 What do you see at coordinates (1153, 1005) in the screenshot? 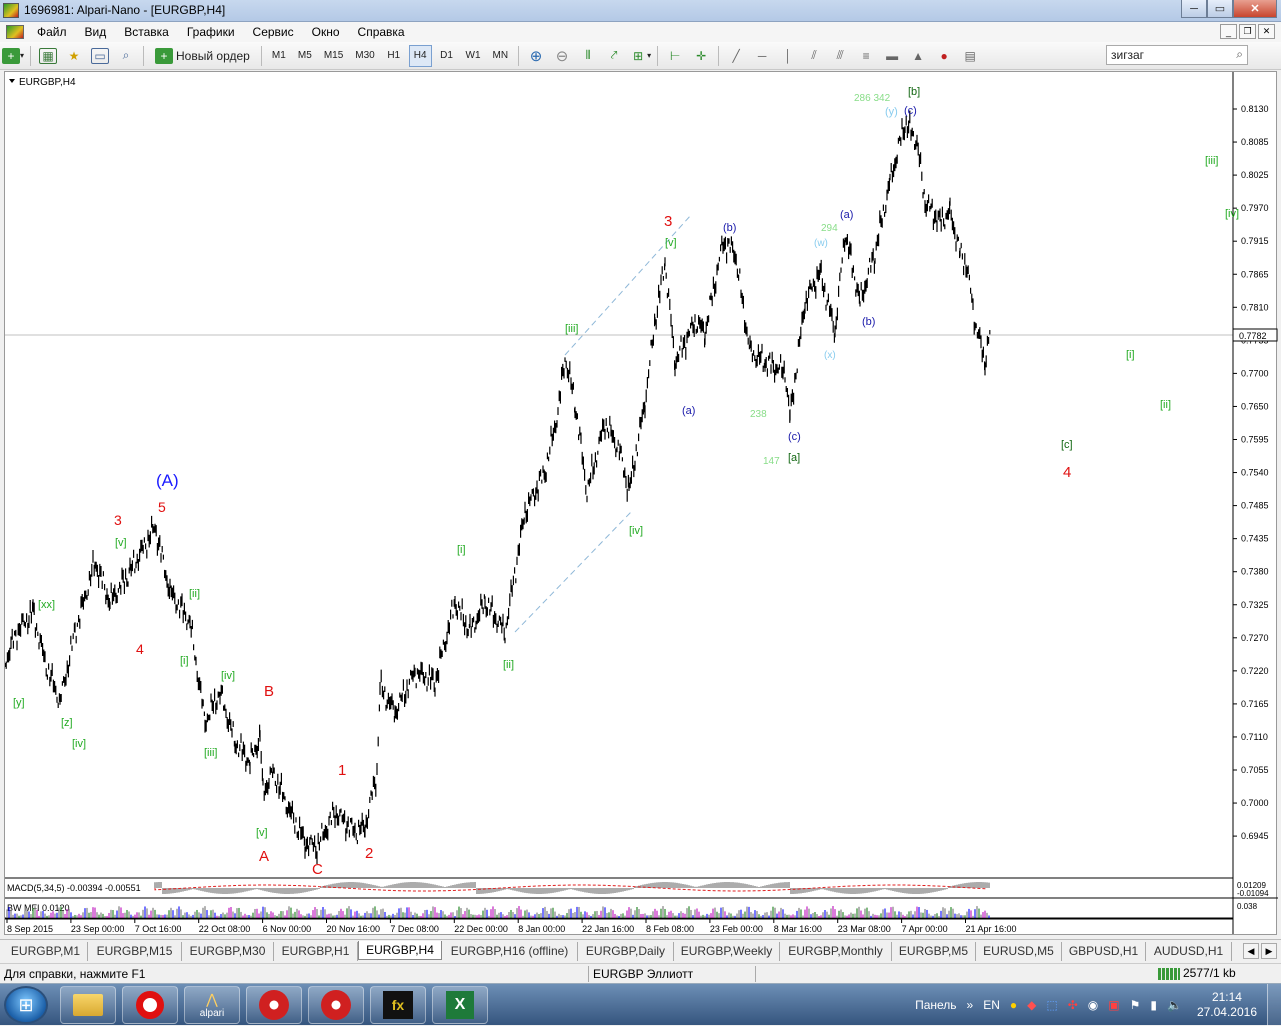
I see `tray-signal-icon: ▮` at bounding box center [1153, 1005].